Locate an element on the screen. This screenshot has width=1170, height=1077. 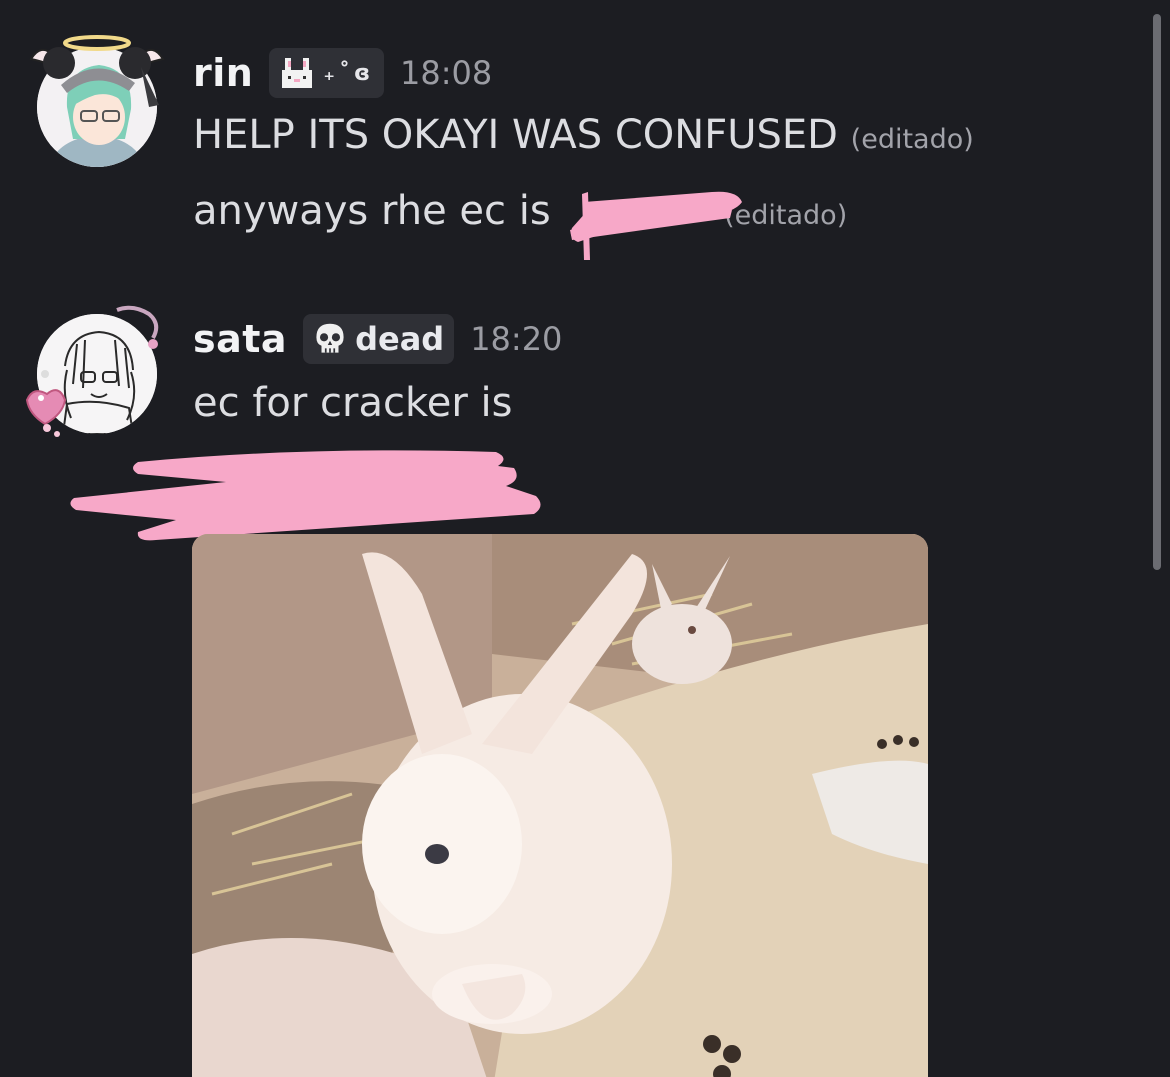
message-line: HELP ITS OKAYI WAS CONFUSED (editado) is located at coordinates (583, 135).